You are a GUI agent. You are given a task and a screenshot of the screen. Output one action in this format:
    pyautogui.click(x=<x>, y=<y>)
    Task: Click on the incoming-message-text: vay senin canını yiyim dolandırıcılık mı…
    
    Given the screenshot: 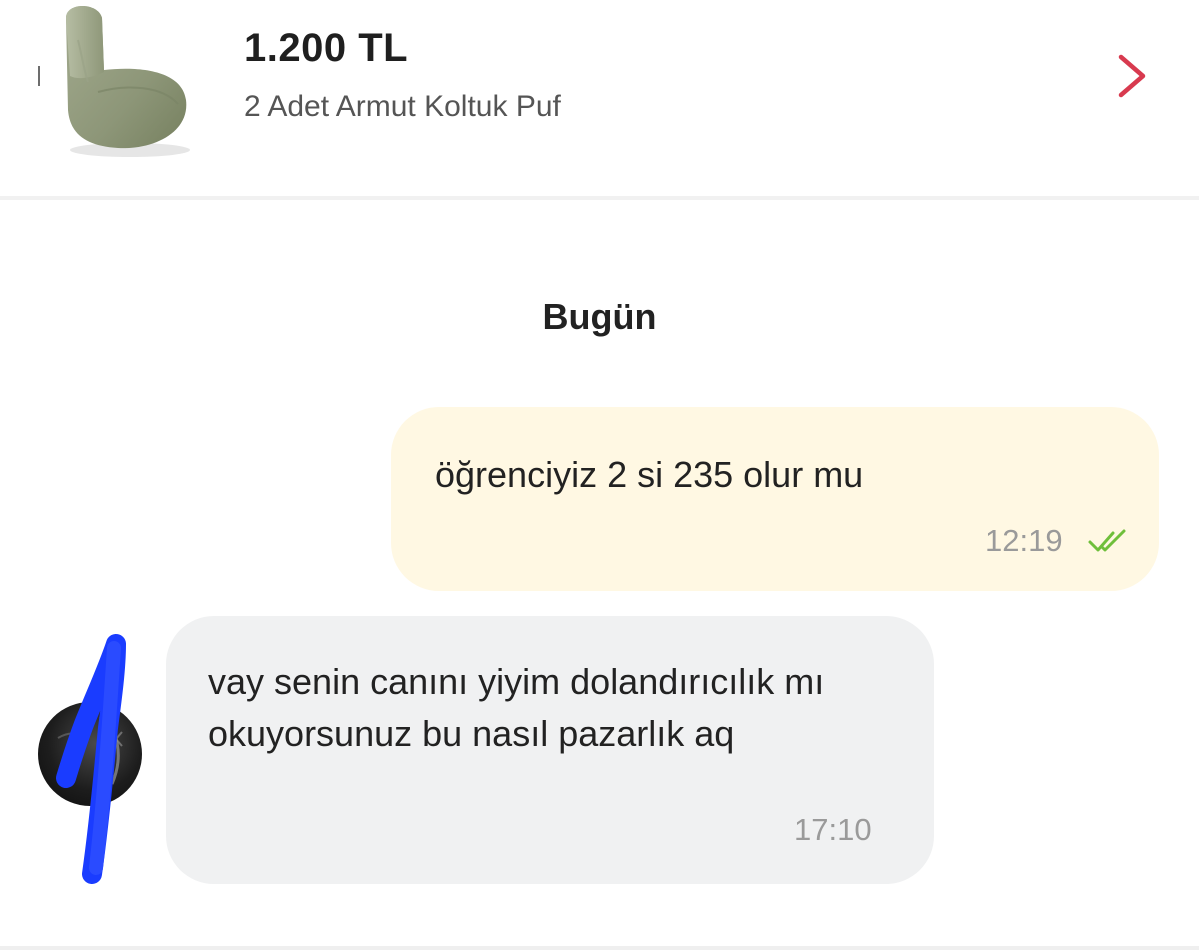 What is the action you would take?
    pyautogui.click(x=516, y=707)
    